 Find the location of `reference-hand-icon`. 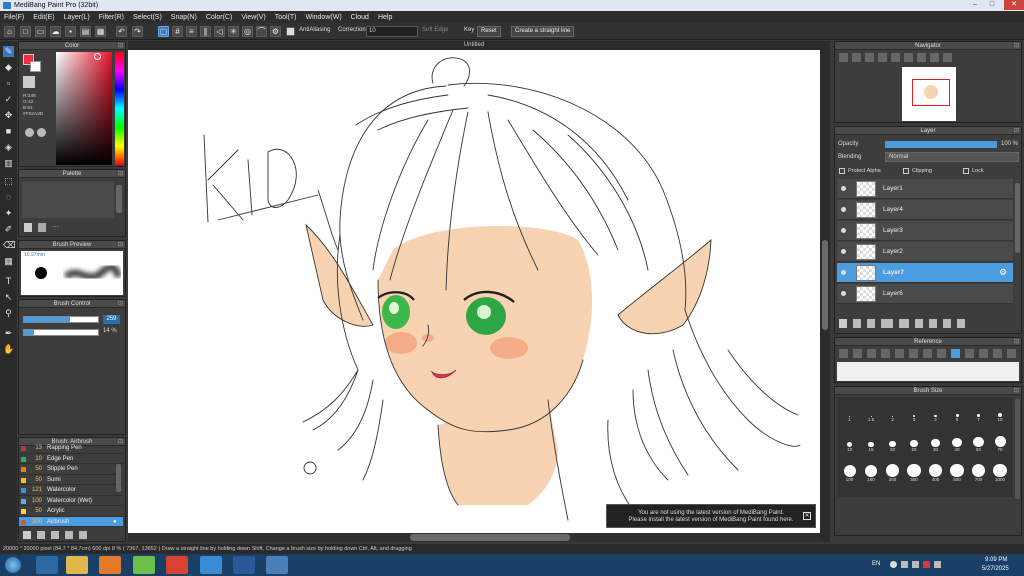

reference-hand-icon is located at coordinates (955, 353).